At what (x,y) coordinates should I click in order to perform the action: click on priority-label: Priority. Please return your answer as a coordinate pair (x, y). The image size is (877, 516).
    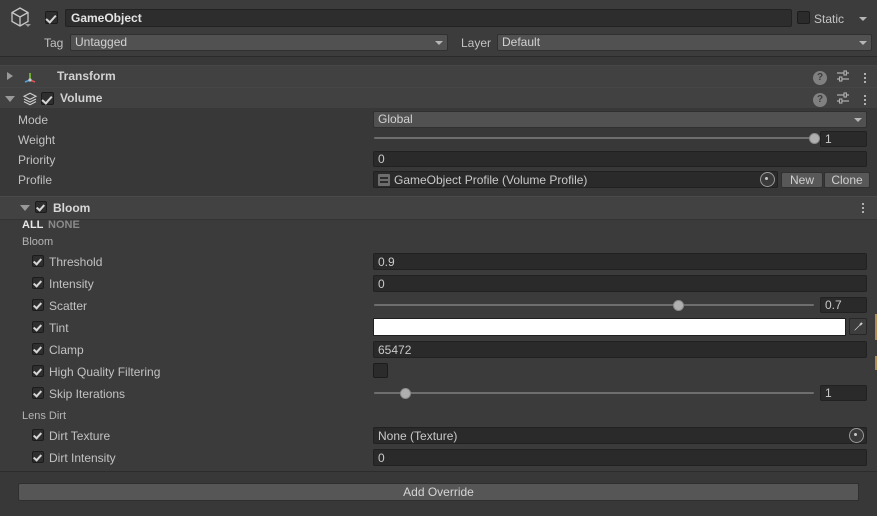
    Looking at the image, I should click on (37, 160).